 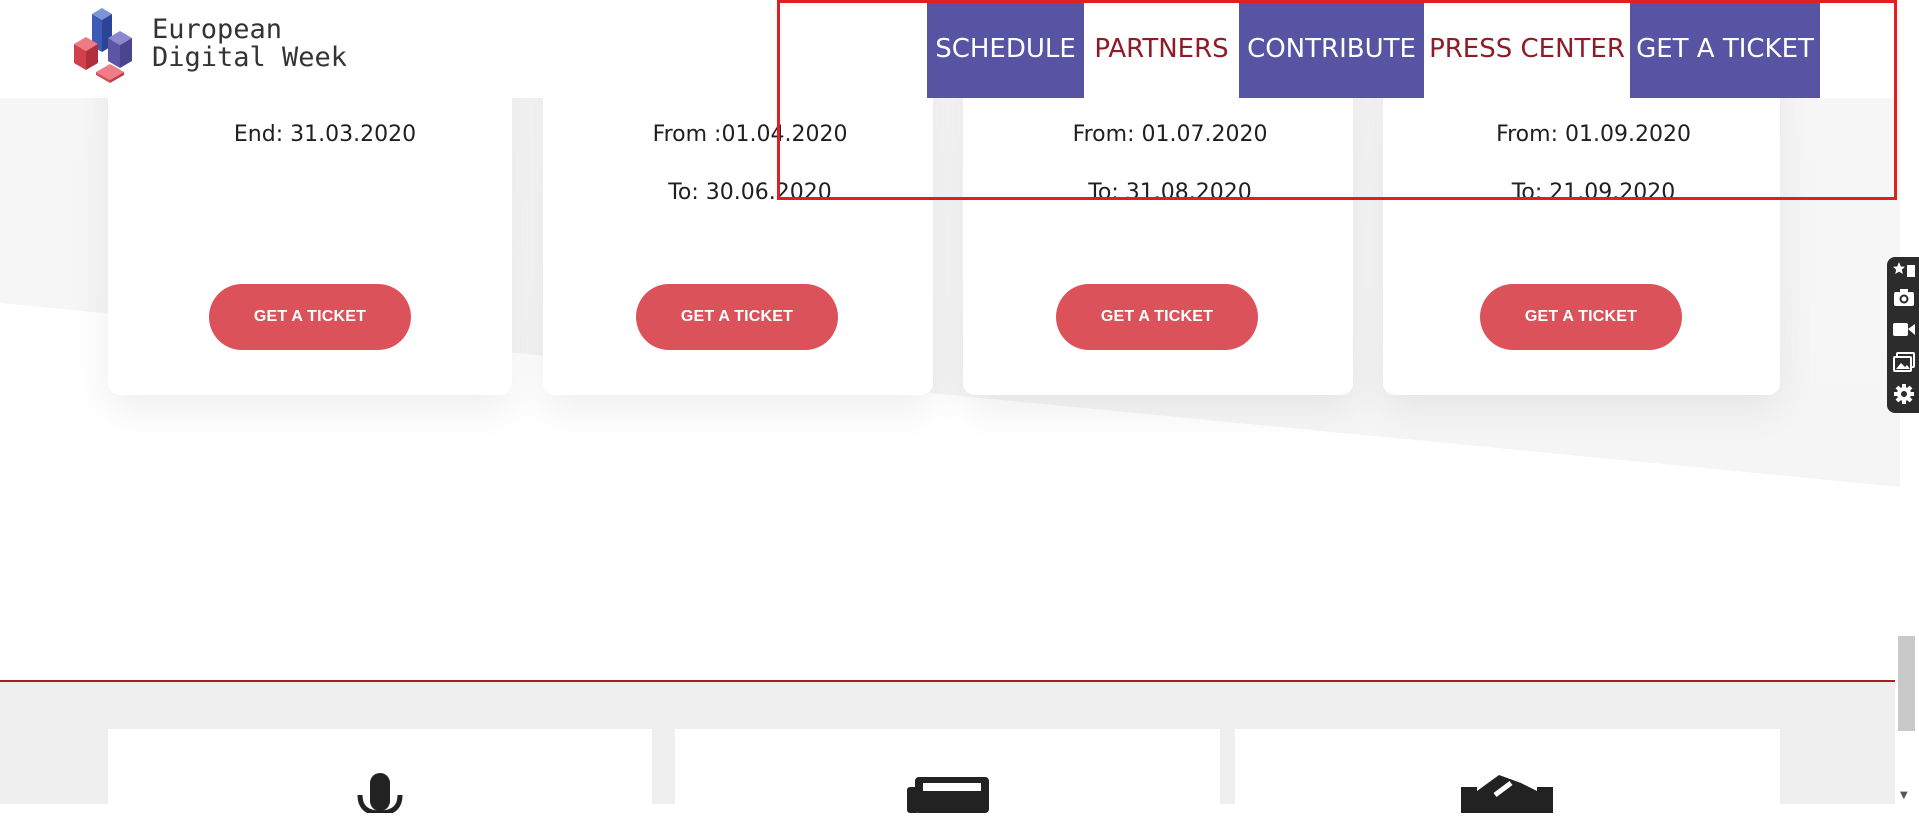 I want to click on highlight-annotation-box, so click(x=1337, y=100).